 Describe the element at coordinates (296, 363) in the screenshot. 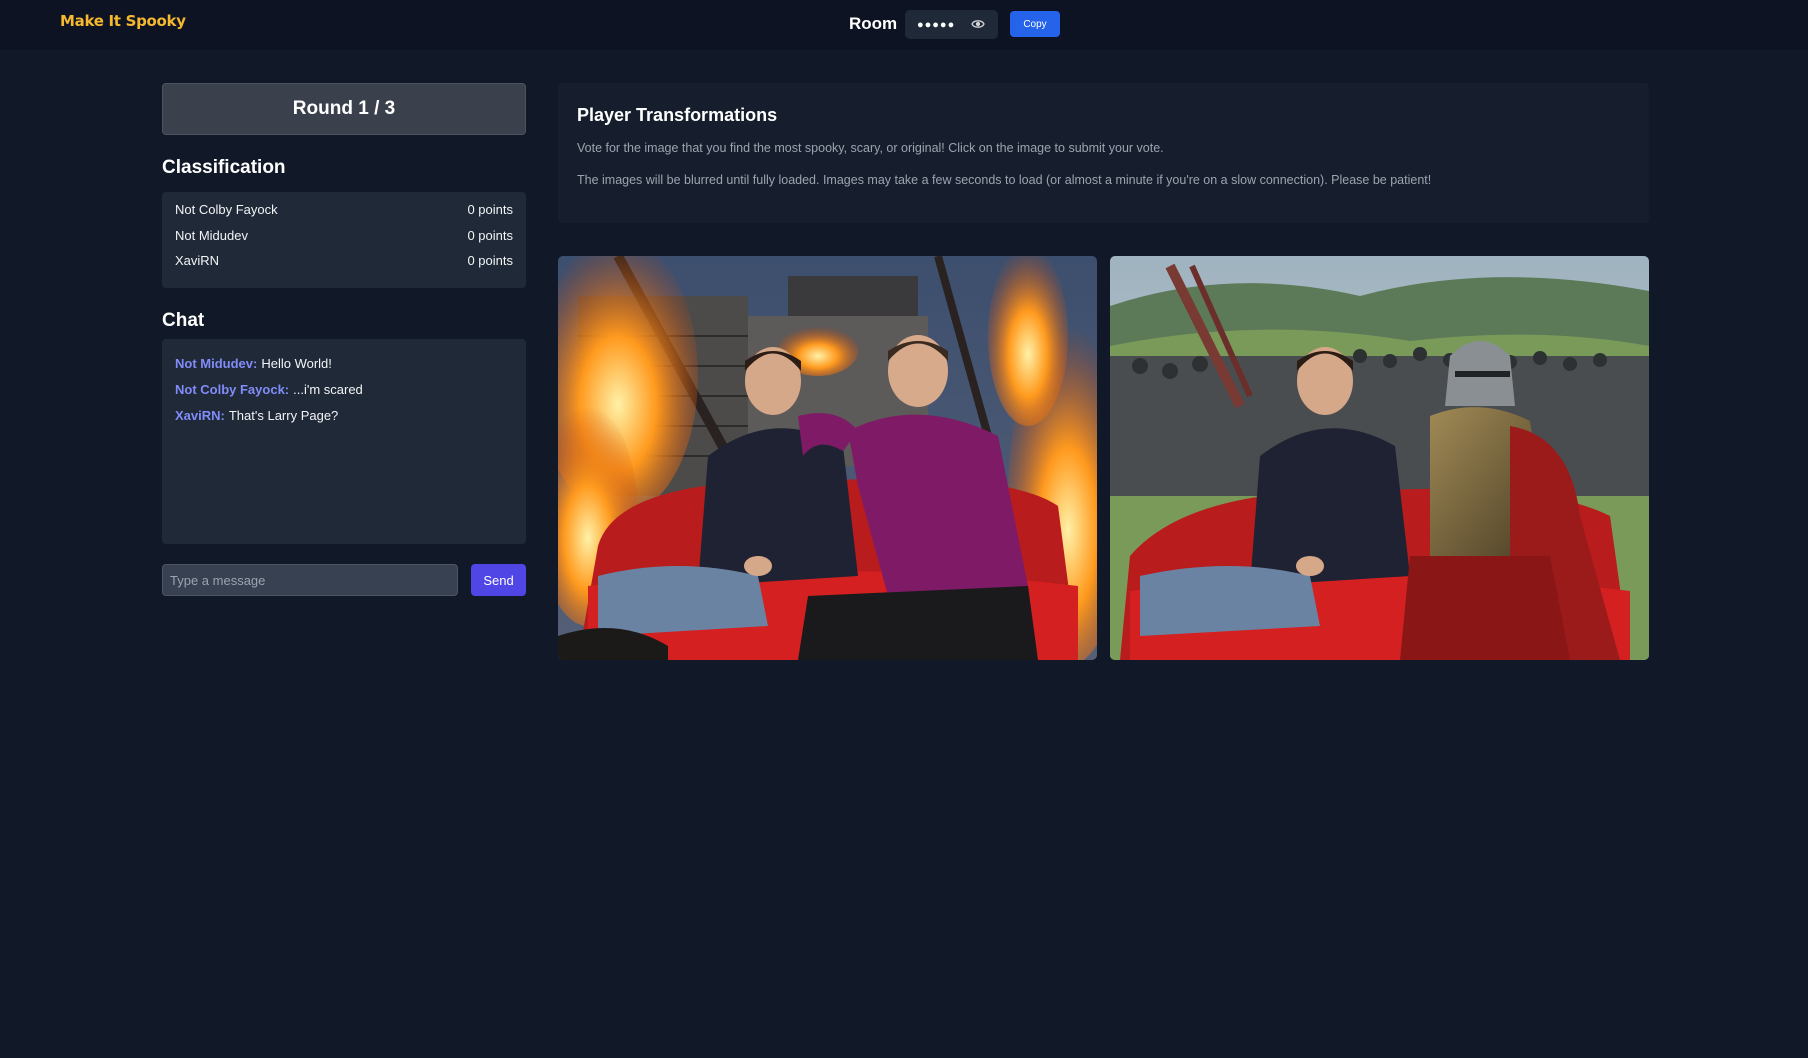

I see `chat-text: Hello World!` at that location.